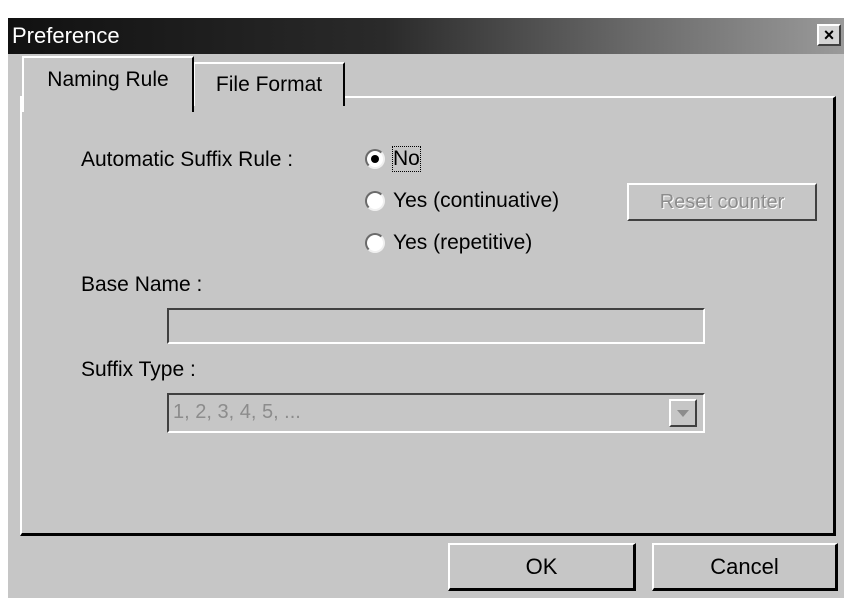 The image size is (846, 601). What do you see at coordinates (476, 200) in the screenshot?
I see `radio-suffix-continuative-label: Yes (continuative)` at bounding box center [476, 200].